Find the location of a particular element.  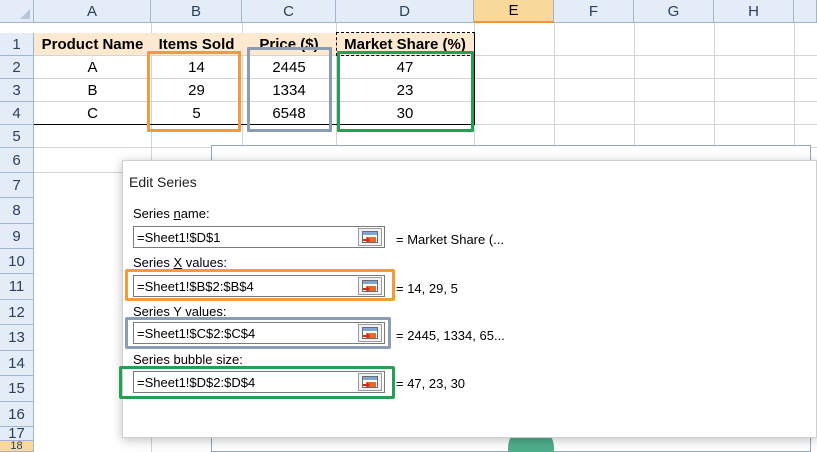

y-values-range-highlight is located at coordinates (289, 89).